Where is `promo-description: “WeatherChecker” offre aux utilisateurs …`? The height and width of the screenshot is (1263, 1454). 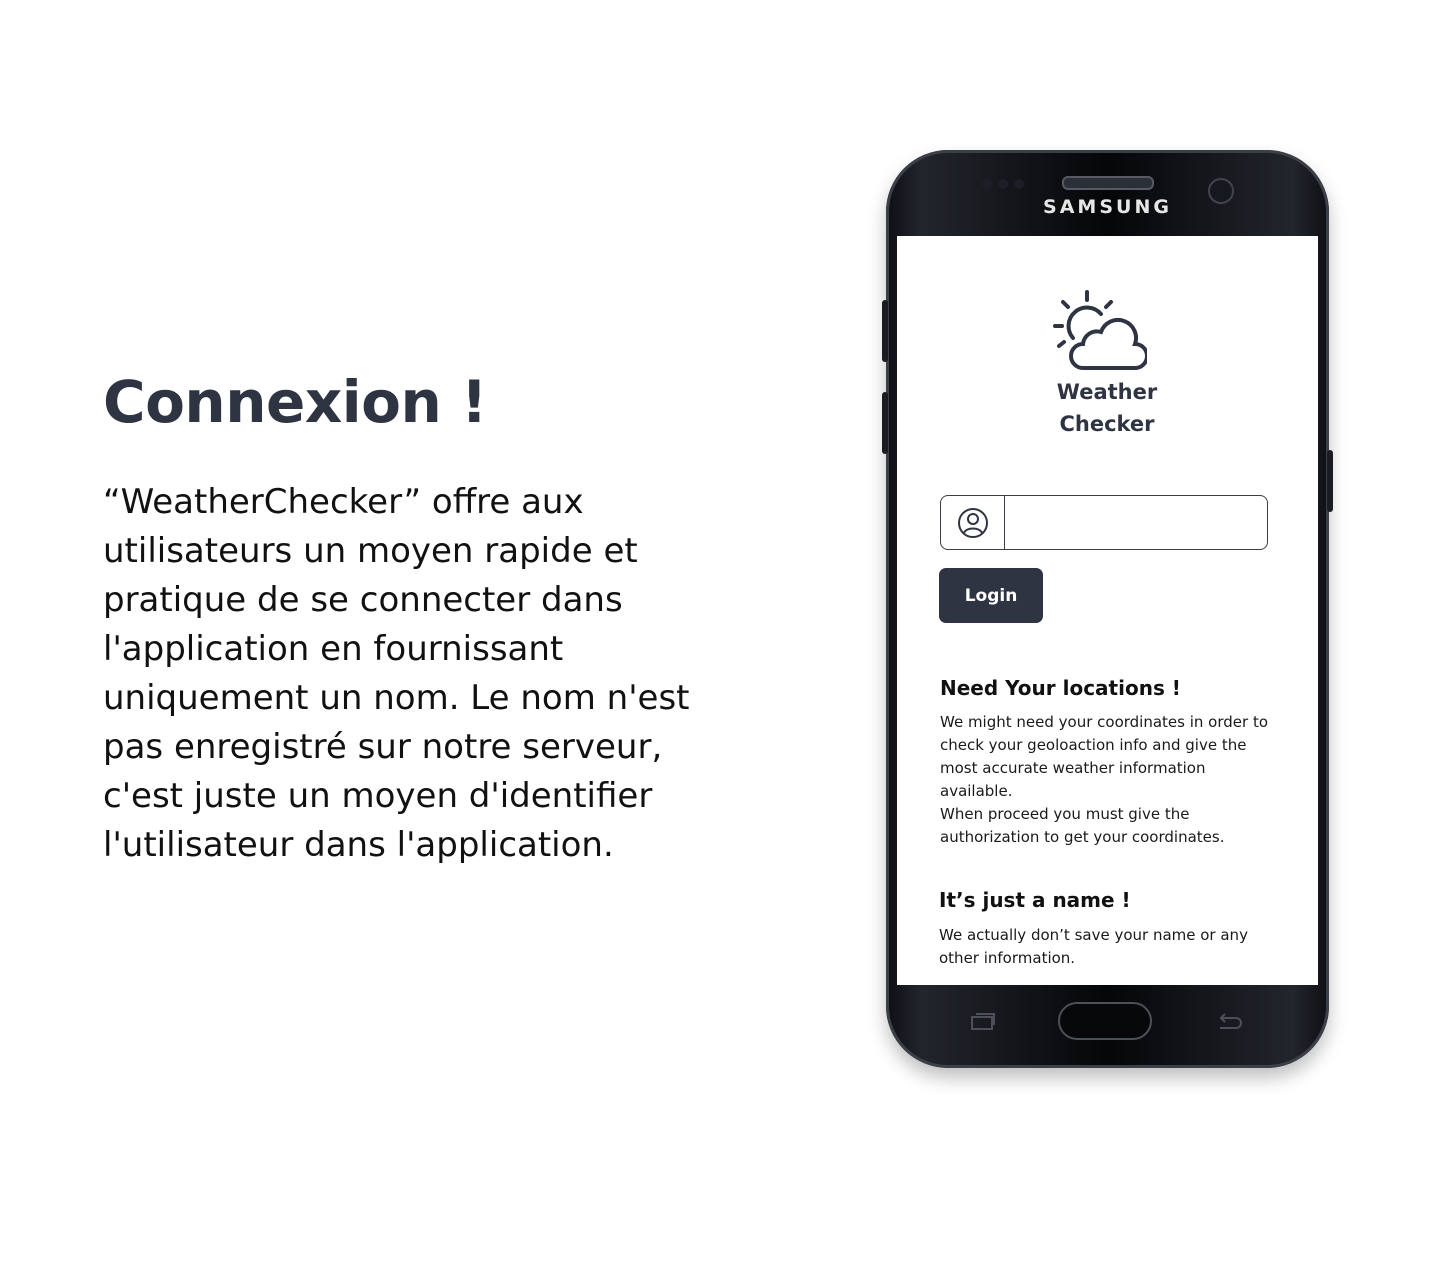
promo-description: “WeatherChecker” offre aux utilisateurs … is located at coordinates (396, 673).